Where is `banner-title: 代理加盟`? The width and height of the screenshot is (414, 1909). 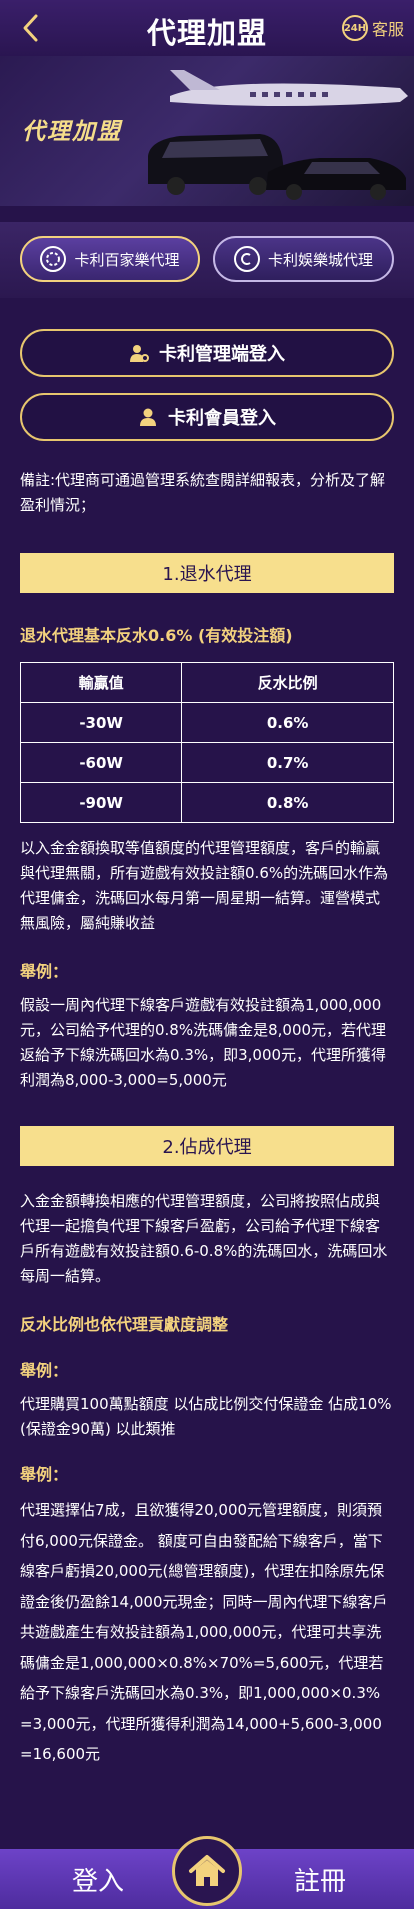 banner-title: 代理加盟 is located at coordinates (72, 132).